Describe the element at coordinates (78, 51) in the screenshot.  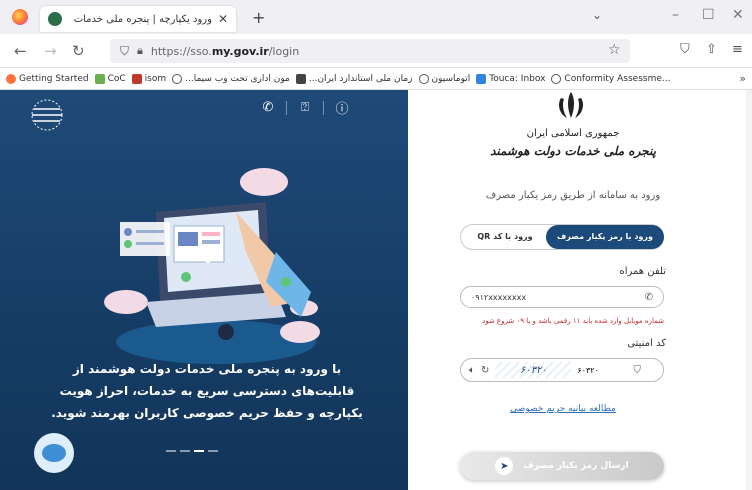
I see `reload-icon: ↻` at that location.